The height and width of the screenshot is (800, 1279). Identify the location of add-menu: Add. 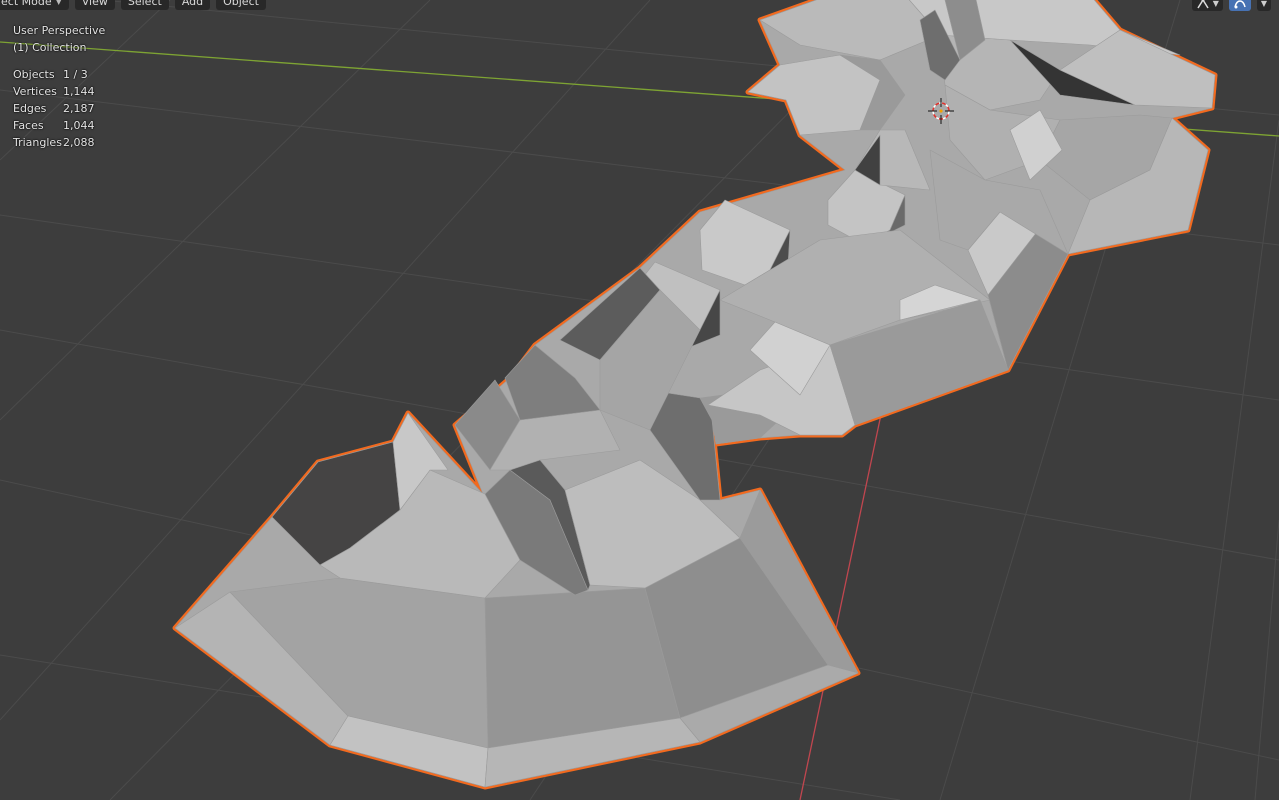
(192, 5).